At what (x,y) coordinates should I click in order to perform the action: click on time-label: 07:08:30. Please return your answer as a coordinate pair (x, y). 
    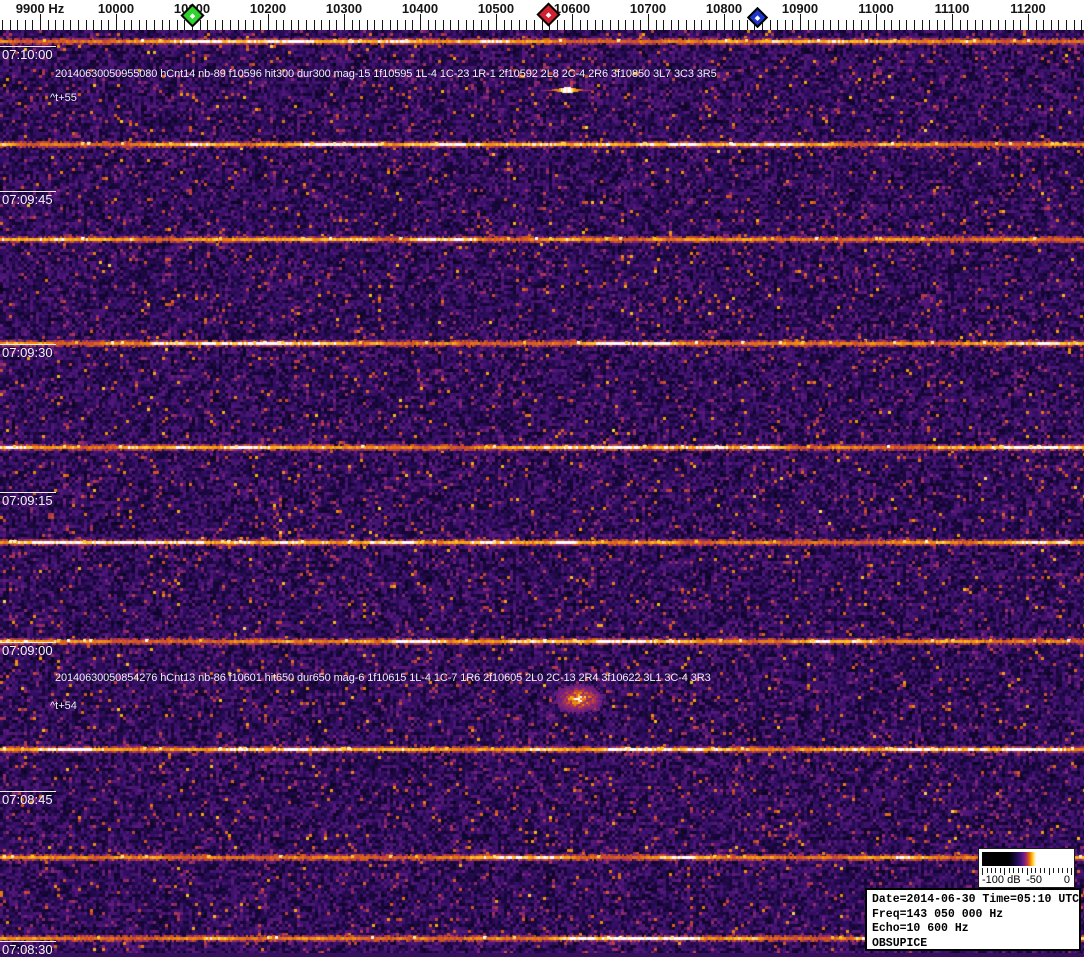
    Looking at the image, I should click on (28, 949).